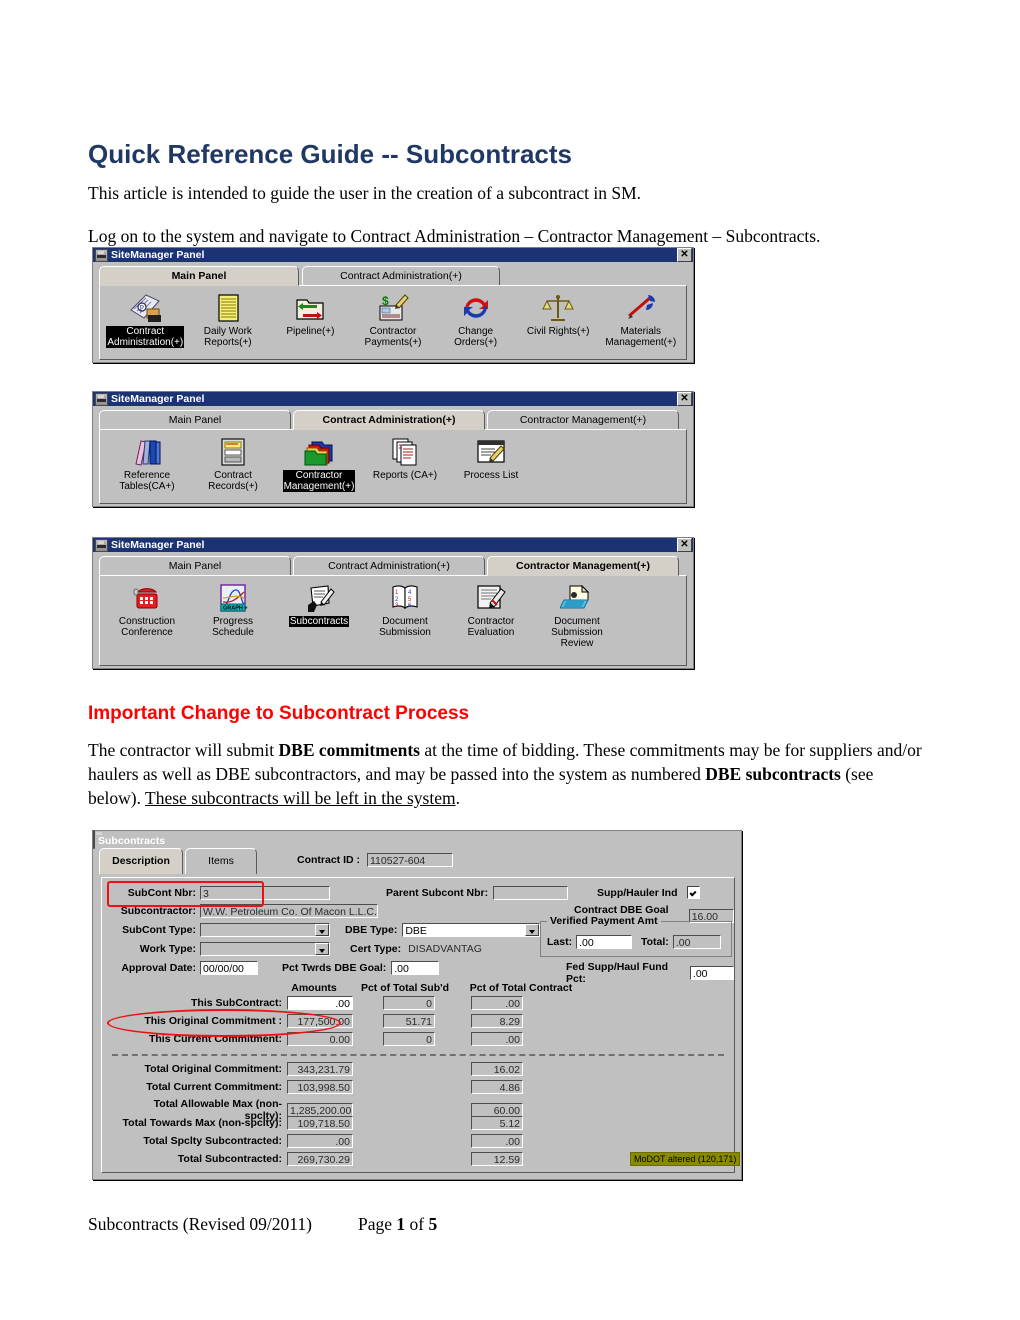 This screenshot has height=1320, width=1020. Describe the element at coordinates (491, 452) in the screenshot. I see `process-list-icon` at that location.